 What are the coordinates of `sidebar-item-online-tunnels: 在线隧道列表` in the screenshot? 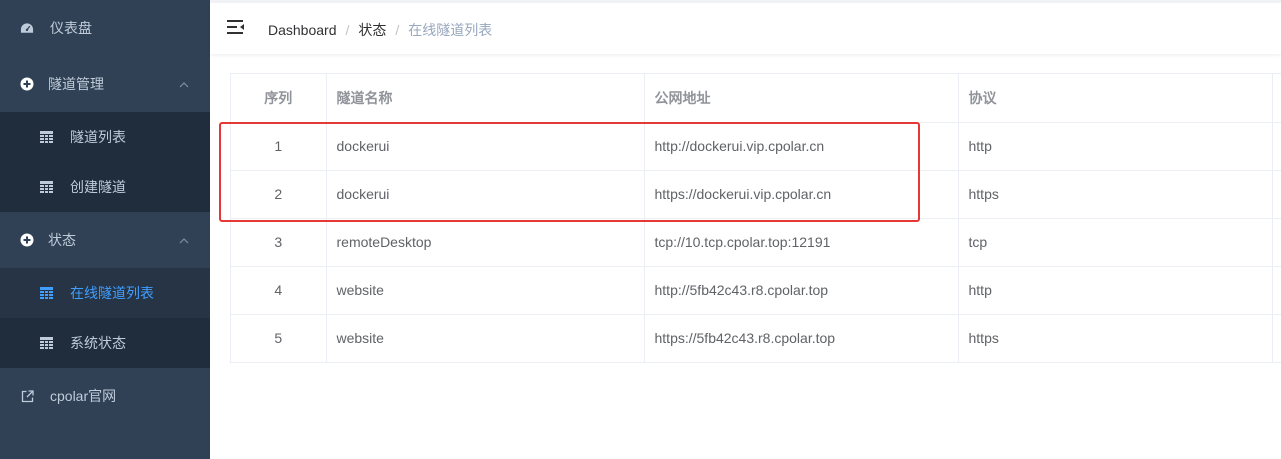 It's located at (105, 293).